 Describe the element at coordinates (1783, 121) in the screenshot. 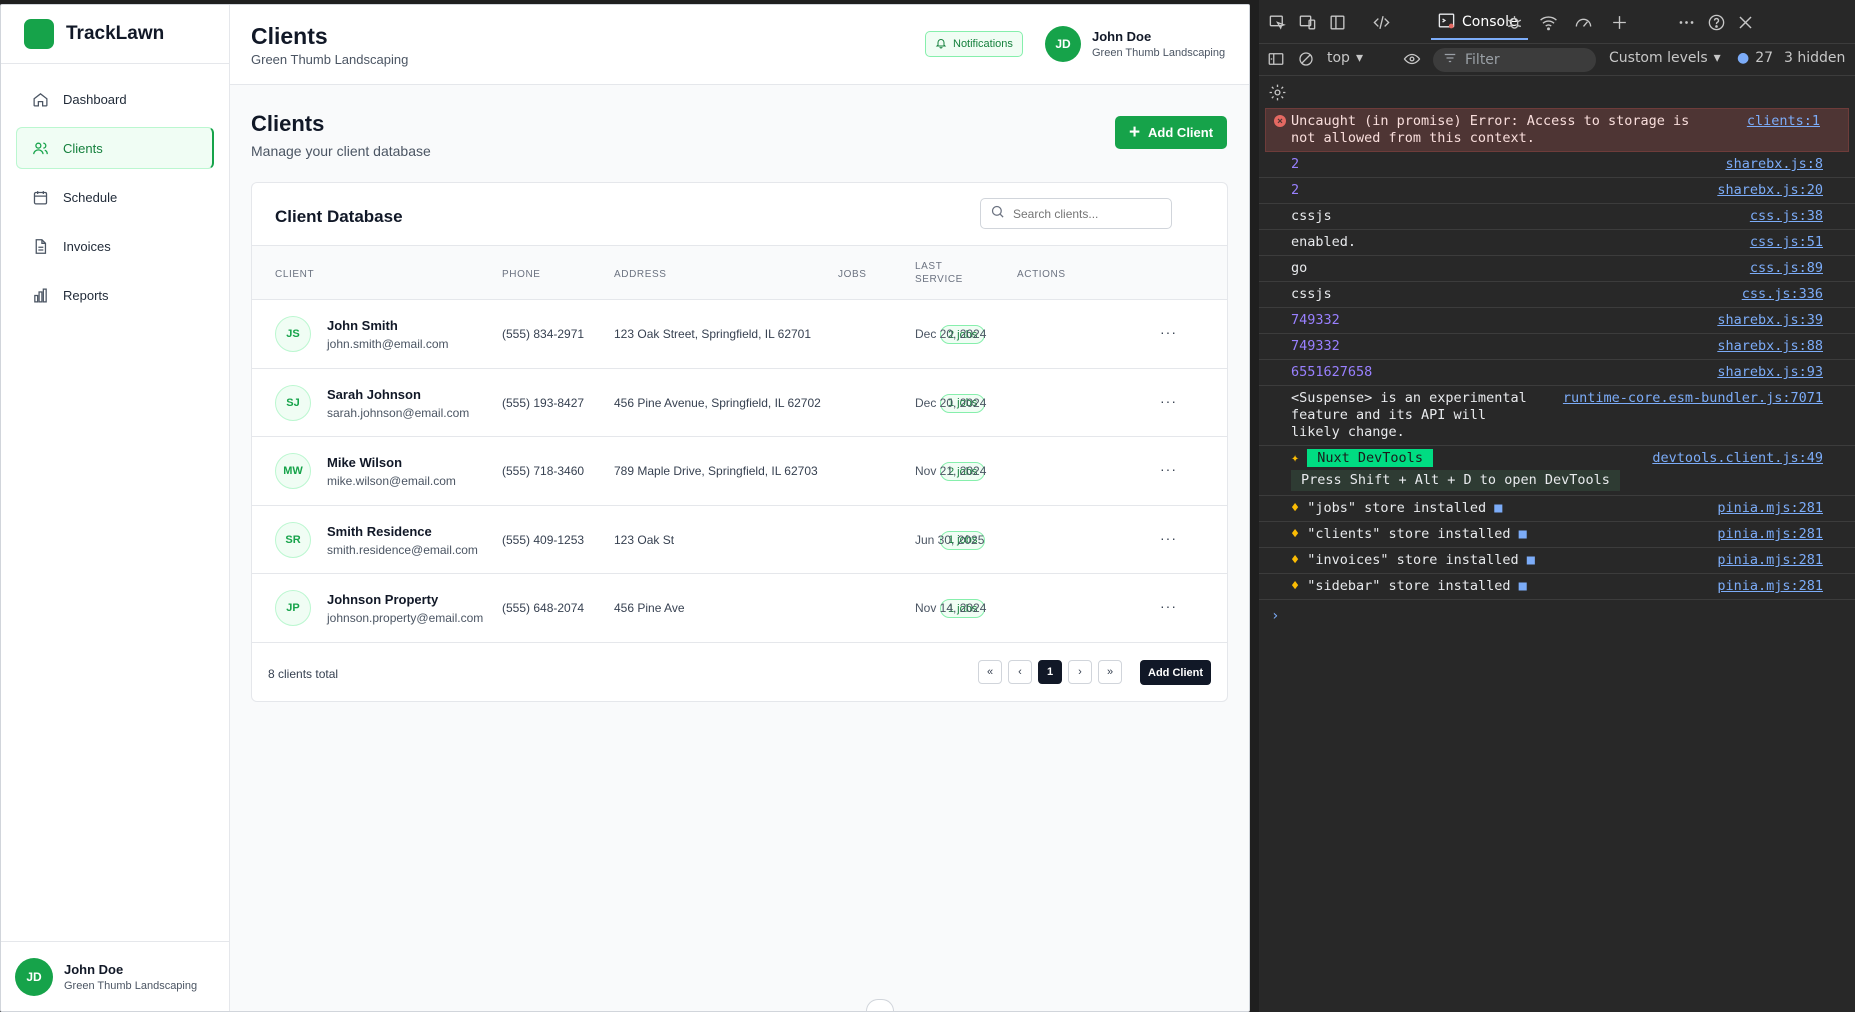

I see `error-source-link: clients:1` at that location.